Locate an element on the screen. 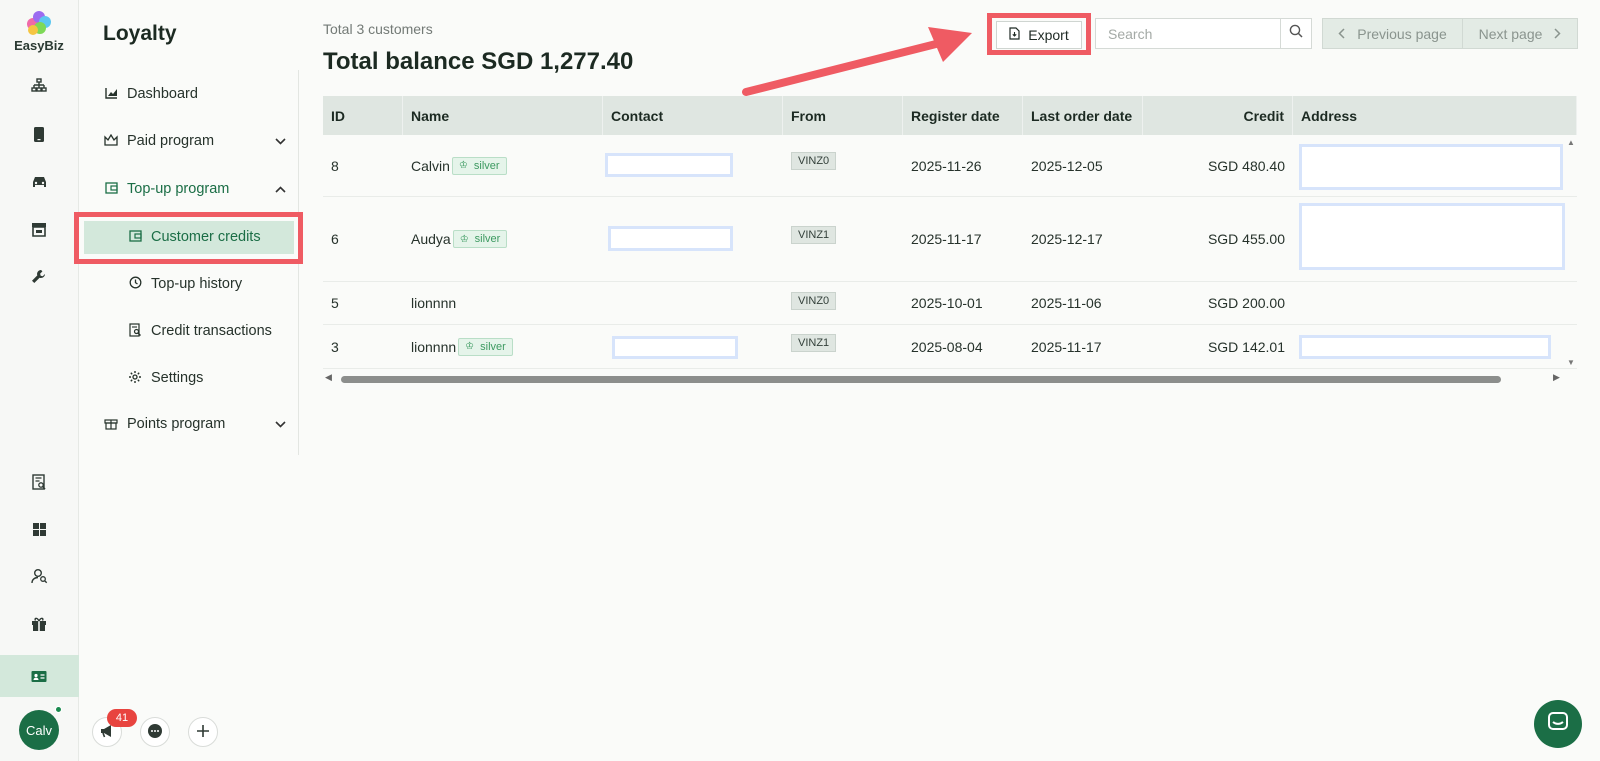 The width and height of the screenshot is (1600, 761). previous-page-button: Previous page is located at coordinates (1393, 33).